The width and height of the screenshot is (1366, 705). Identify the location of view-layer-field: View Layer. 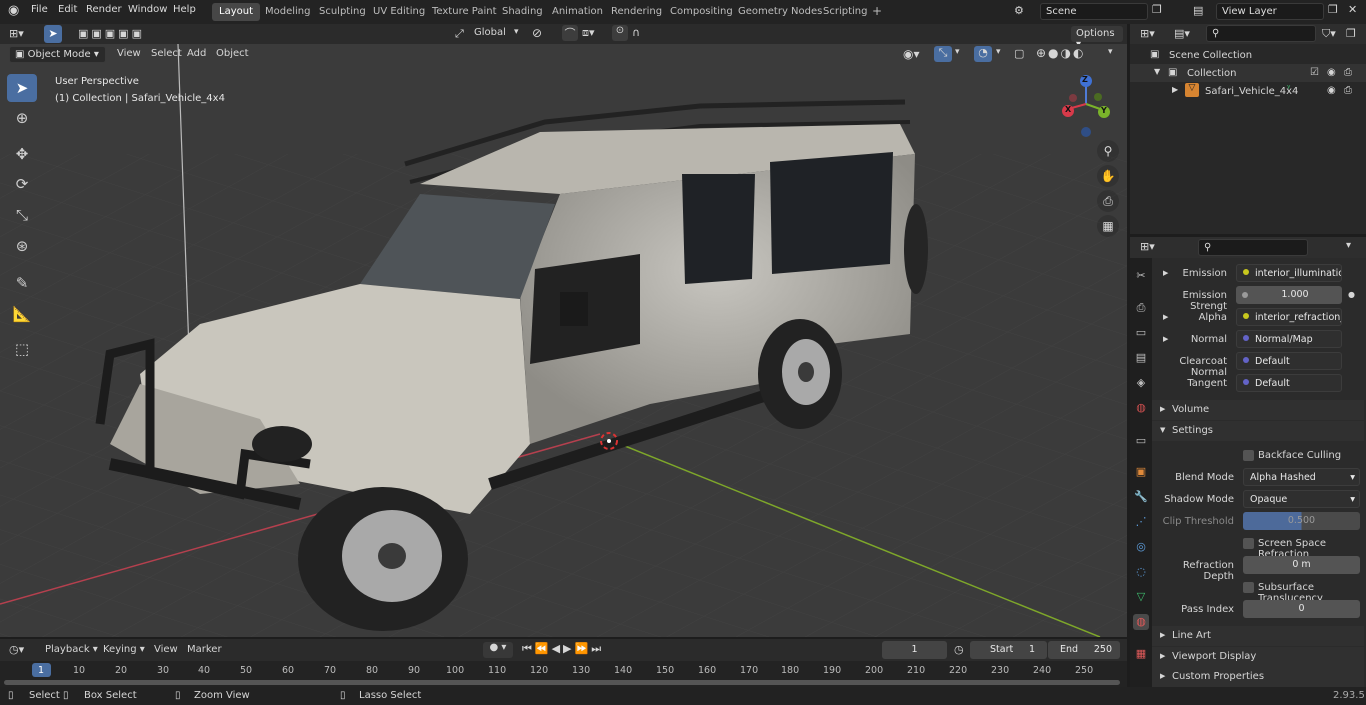
(1270, 11).